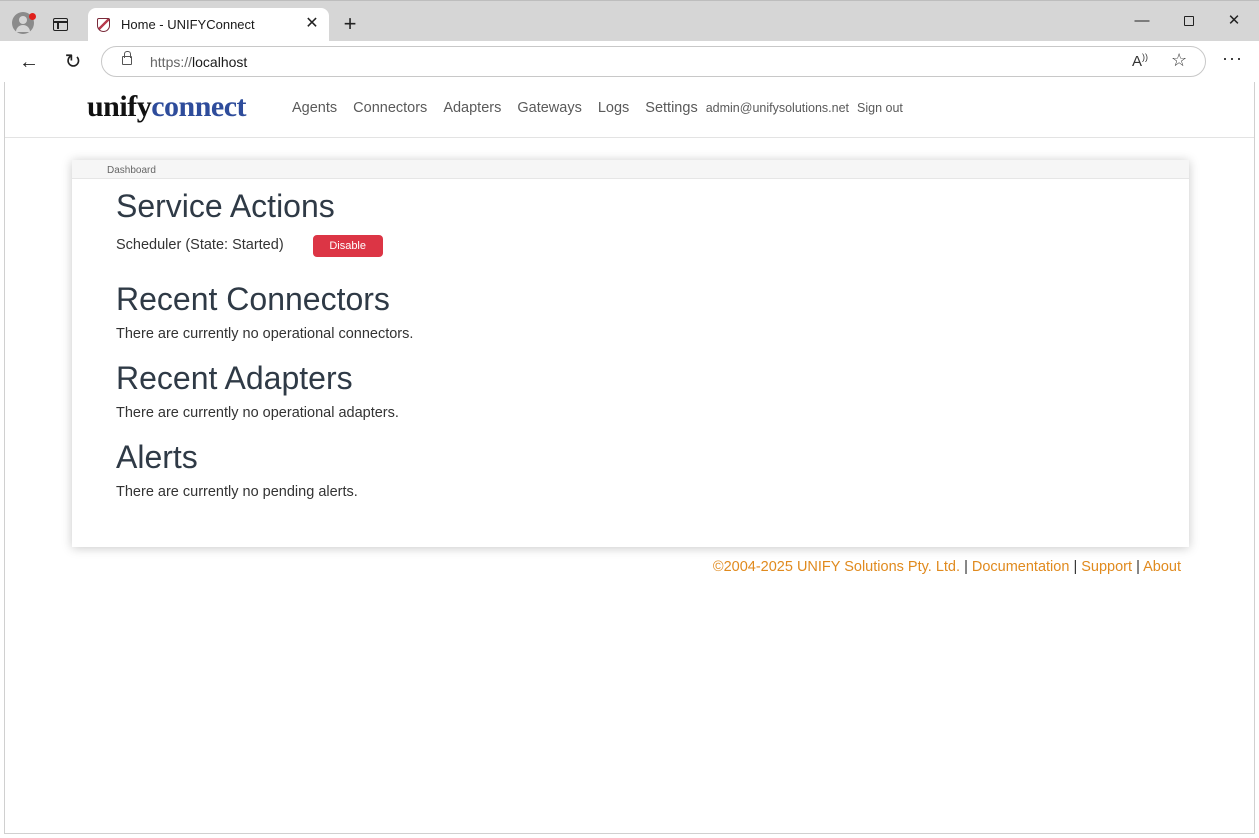 The width and height of the screenshot is (1259, 838). I want to click on minimize-icon: —, so click(1142, 21).